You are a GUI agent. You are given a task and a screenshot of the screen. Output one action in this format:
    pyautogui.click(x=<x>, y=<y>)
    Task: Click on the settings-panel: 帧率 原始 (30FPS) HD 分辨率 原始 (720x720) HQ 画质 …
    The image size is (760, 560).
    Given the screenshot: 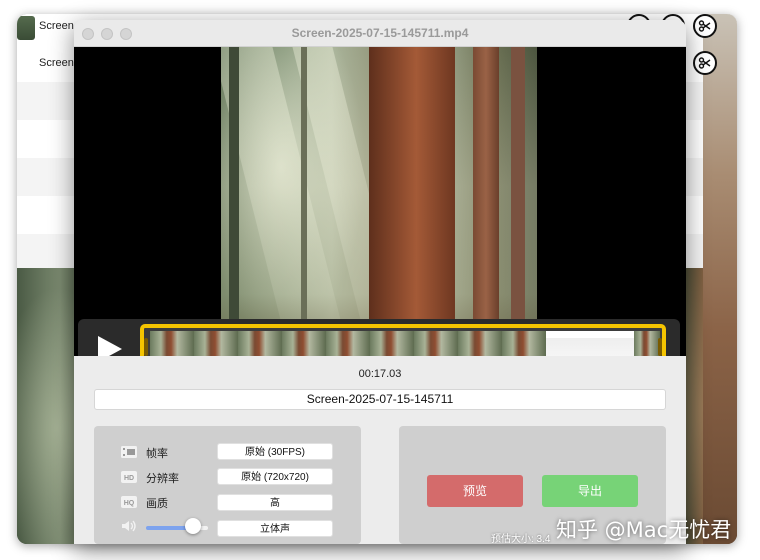 What is the action you would take?
    pyautogui.click(x=227, y=485)
    